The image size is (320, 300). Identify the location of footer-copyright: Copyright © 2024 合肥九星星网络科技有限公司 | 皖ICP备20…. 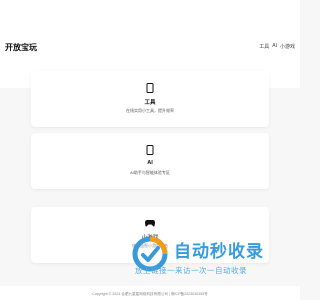
(150, 294).